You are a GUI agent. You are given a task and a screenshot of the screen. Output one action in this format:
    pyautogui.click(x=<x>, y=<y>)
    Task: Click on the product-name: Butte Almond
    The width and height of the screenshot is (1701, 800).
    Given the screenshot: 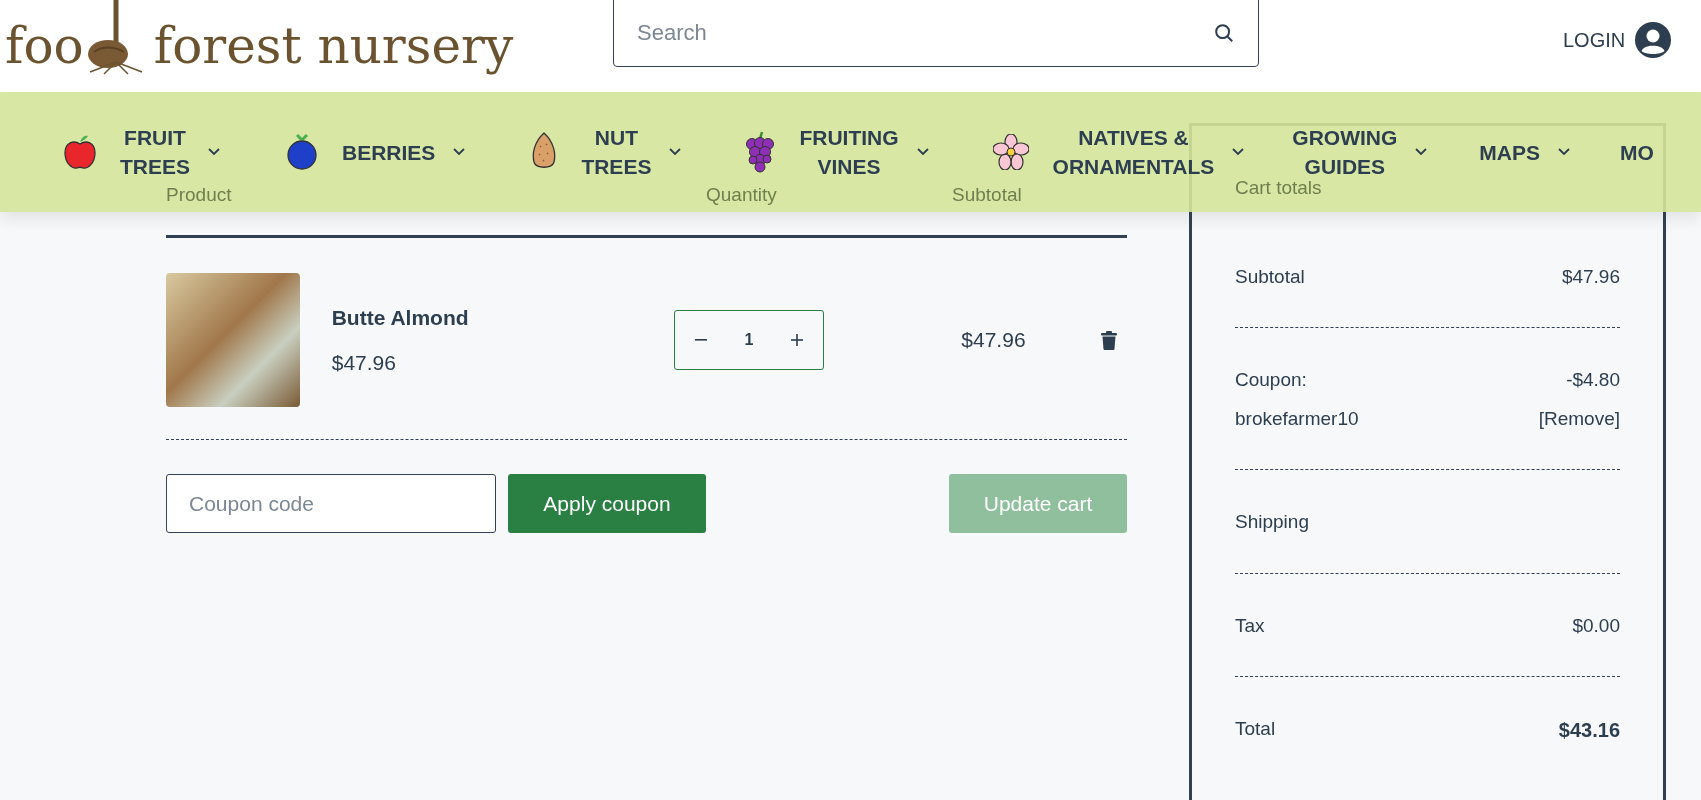 What is the action you would take?
    pyautogui.click(x=502, y=317)
    